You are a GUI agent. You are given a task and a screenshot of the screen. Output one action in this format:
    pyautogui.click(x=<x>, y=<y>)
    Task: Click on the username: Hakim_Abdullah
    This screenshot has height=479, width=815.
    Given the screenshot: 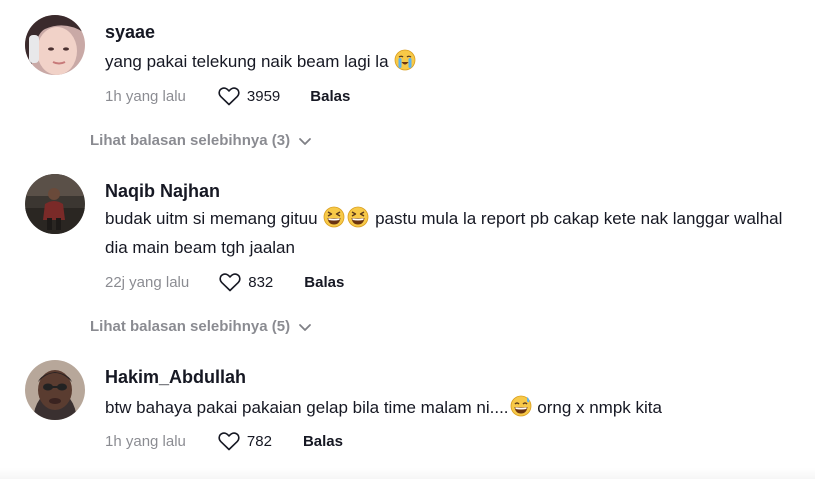 What is the action you would take?
    pyautogui.click(x=175, y=377)
    